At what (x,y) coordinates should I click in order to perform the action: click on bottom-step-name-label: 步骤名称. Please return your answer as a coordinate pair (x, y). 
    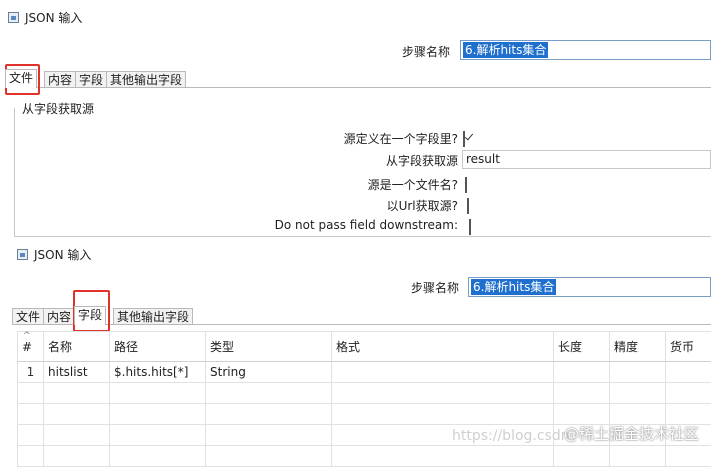
    Looking at the image, I should click on (435, 287).